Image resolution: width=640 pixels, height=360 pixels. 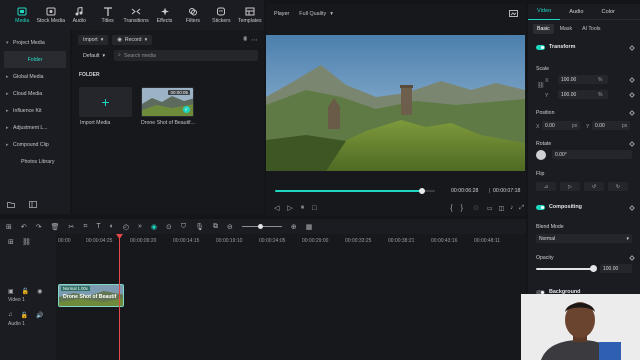 I want to click on opacity-slider, so click(x=566, y=269).